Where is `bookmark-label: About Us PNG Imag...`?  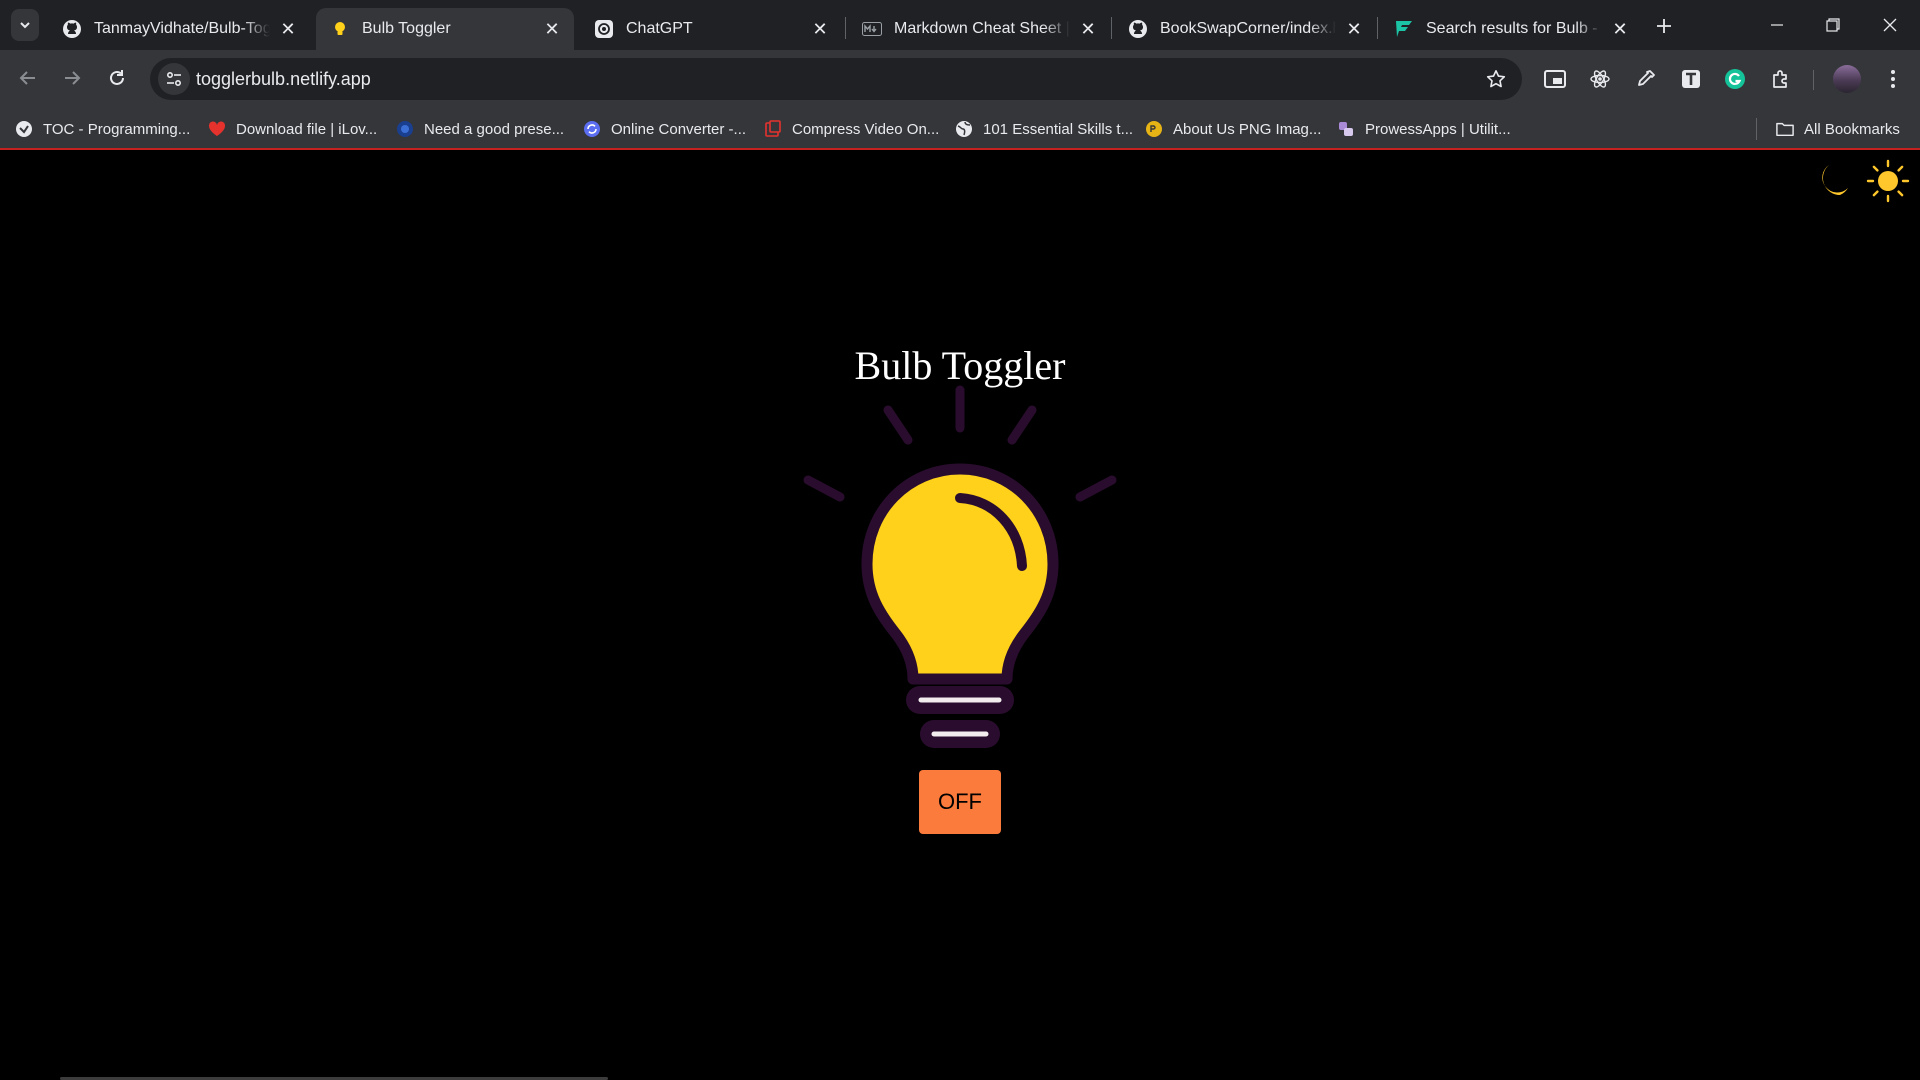
bookmark-label: About Us PNG Imag... is located at coordinates (1247, 129).